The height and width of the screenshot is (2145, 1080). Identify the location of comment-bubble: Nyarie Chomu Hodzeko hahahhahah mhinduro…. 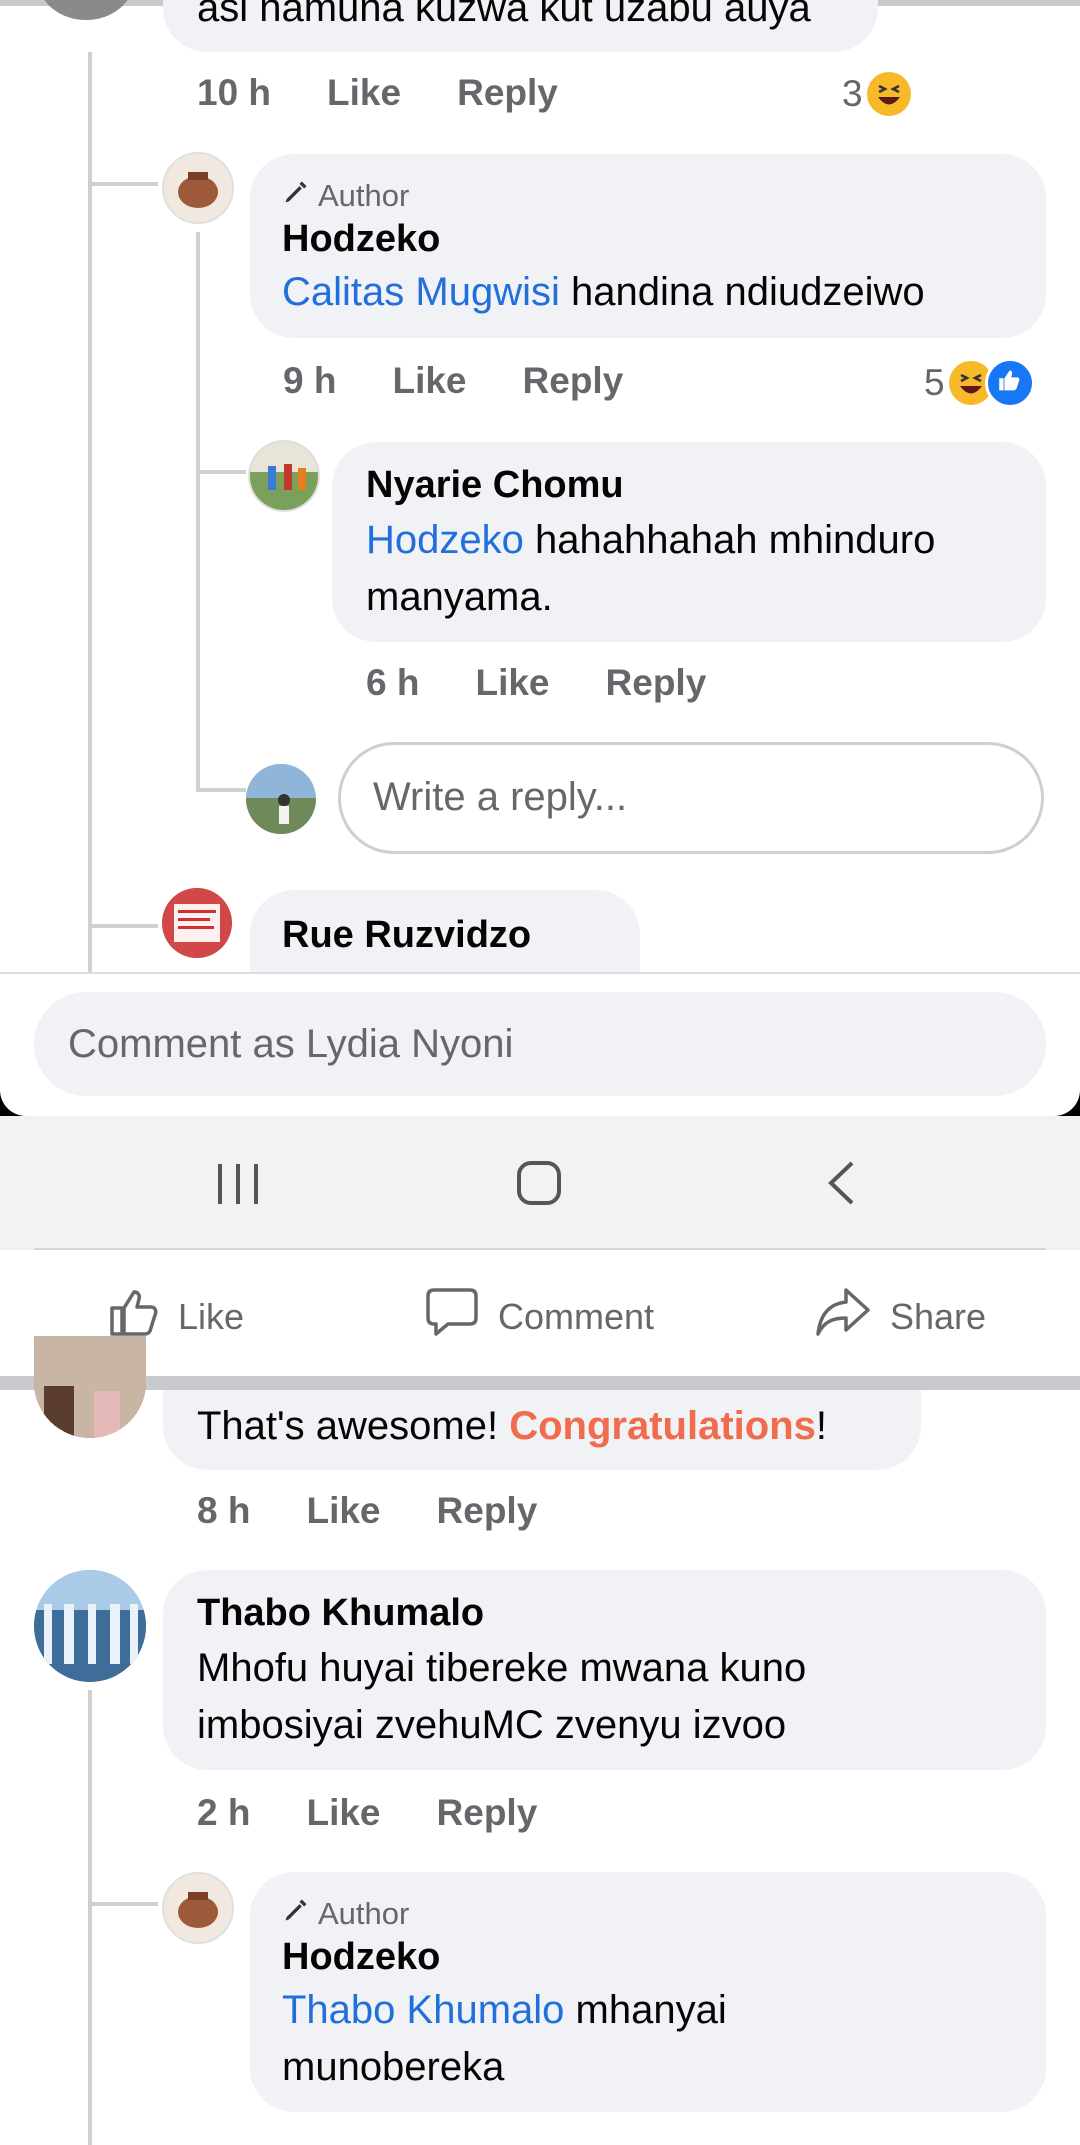
(689, 542).